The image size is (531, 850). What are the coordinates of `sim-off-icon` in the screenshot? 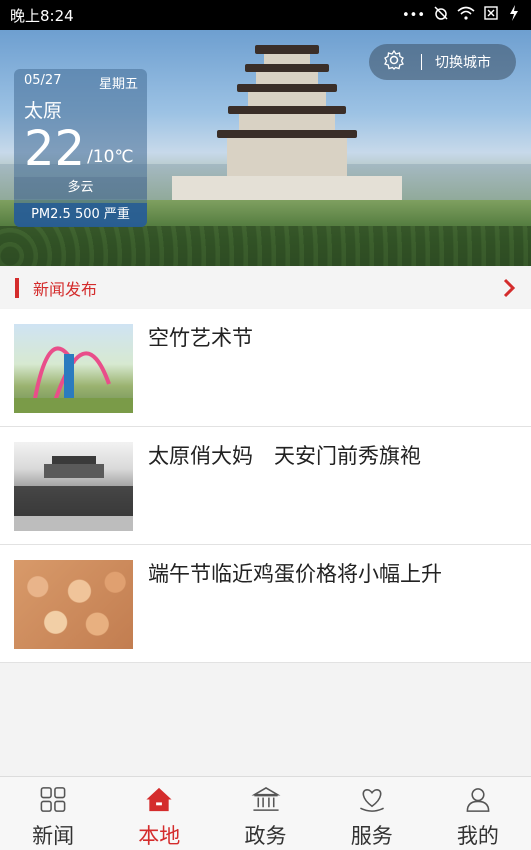 It's located at (491, 15).